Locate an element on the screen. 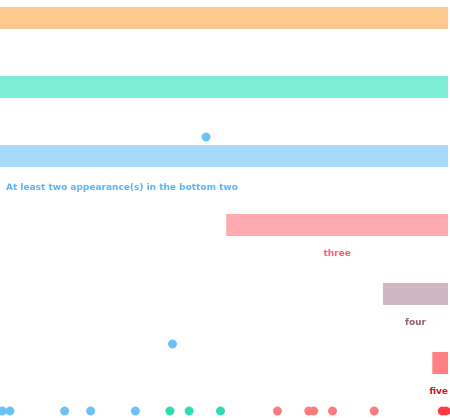 The height and width of the screenshot is (418, 450). bar-labels-layer: three four five is located at coordinates (385, 323).